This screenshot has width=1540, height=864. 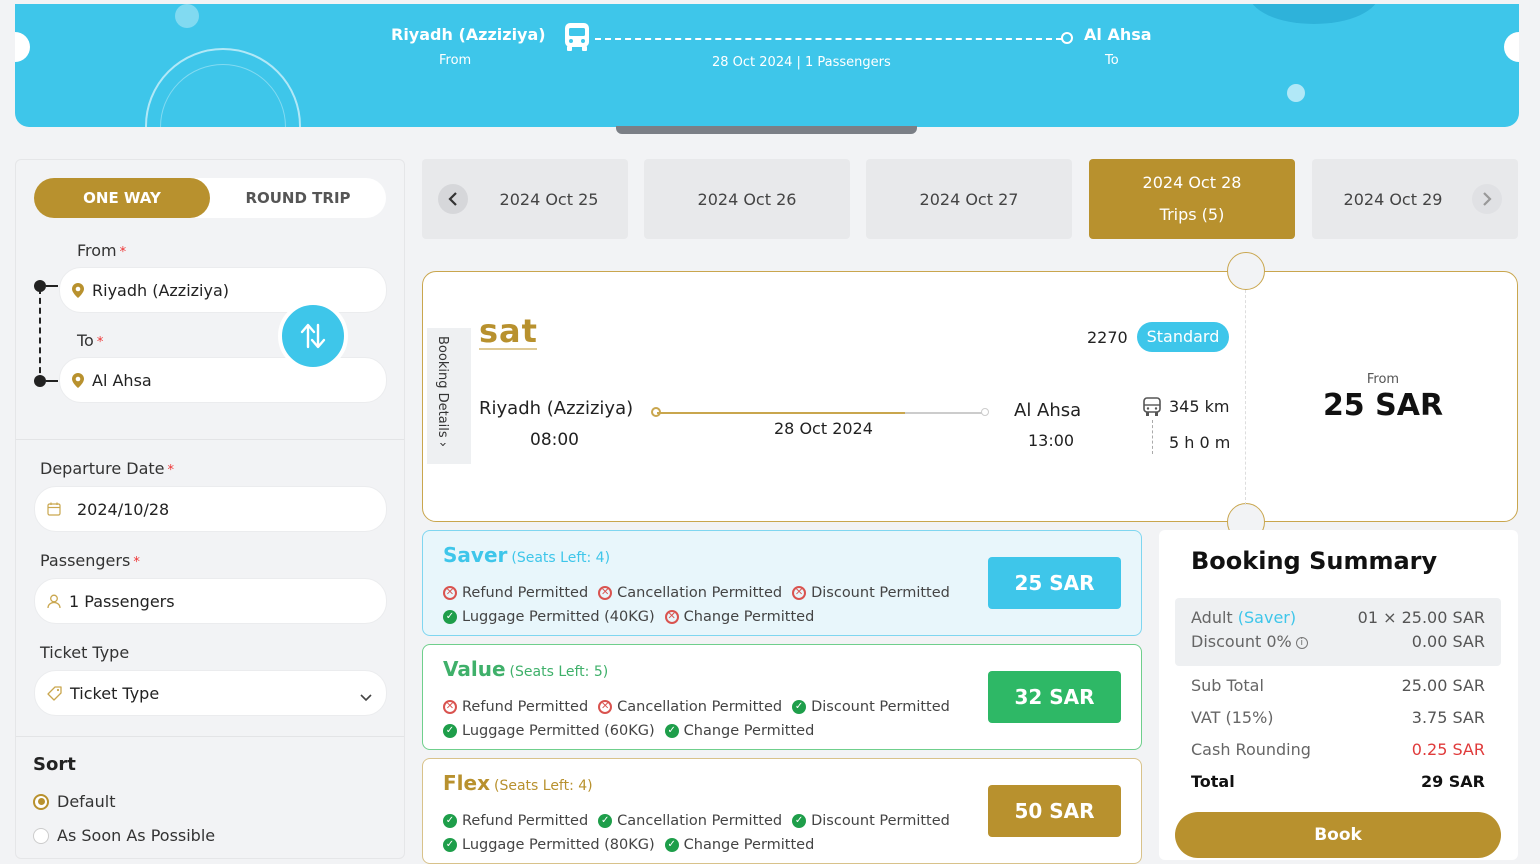 I want to click on adult-label: Adult (Saver), so click(x=1243, y=617).